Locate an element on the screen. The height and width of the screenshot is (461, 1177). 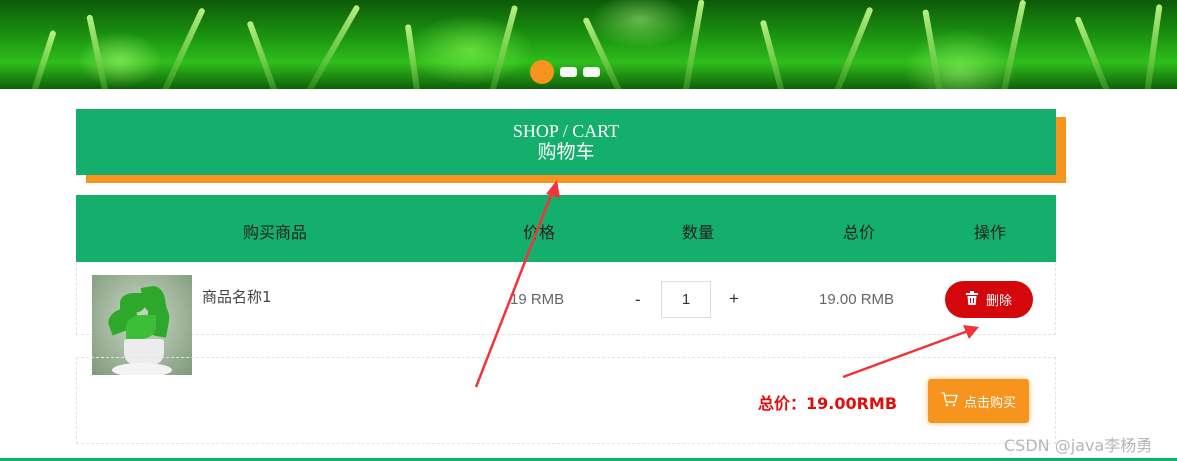
page-title: SHOP / CART 购物车 is located at coordinates (566, 142).